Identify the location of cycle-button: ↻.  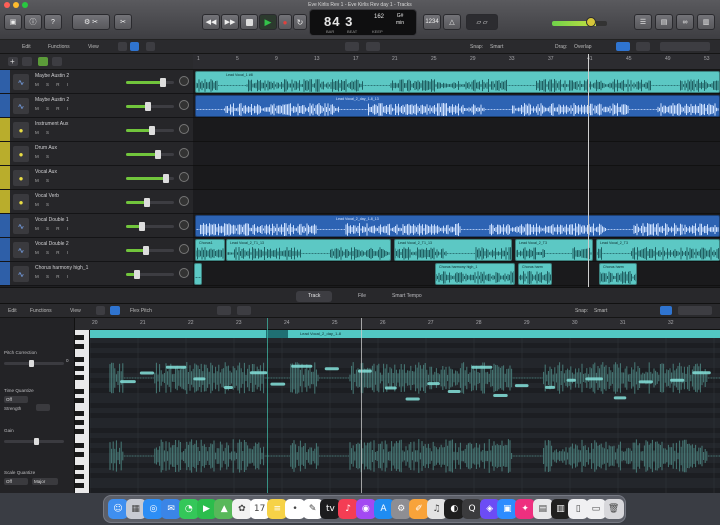
(300, 22).